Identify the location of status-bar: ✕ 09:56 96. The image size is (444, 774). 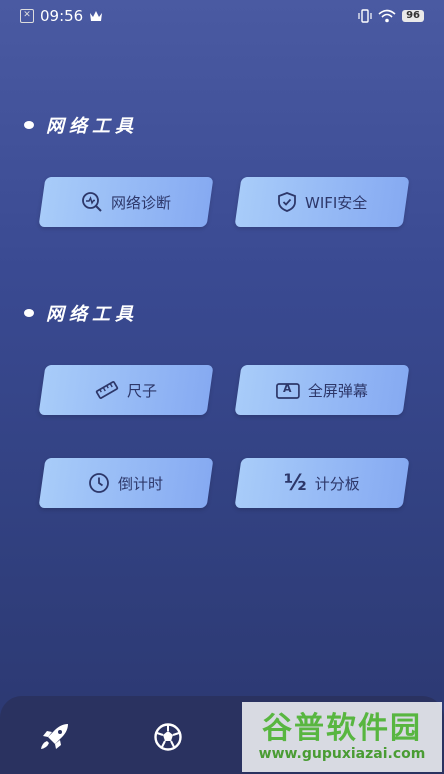
(222, 16).